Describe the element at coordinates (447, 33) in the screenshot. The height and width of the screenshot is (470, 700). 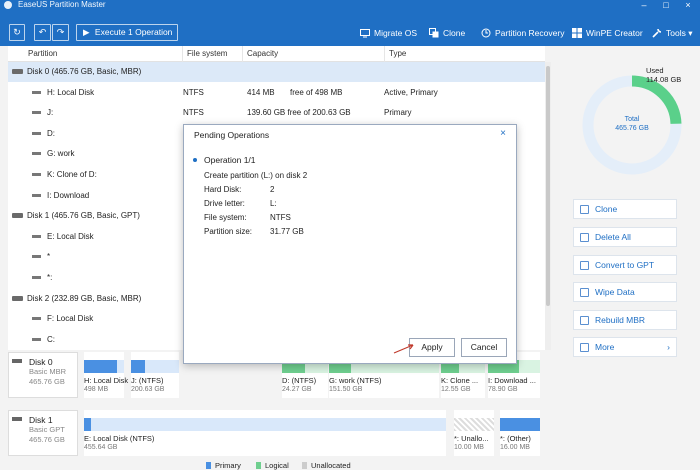
I see `clone-button: Clone` at that location.